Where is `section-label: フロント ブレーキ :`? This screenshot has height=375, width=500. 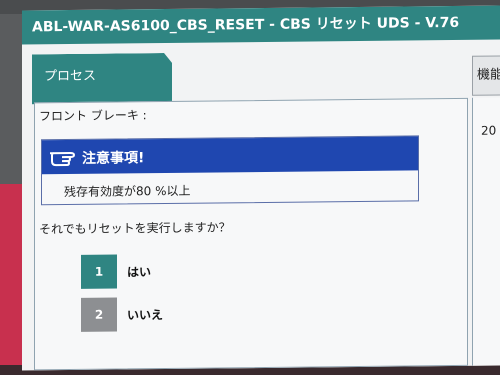
section-label: フロント ブレーキ : is located at coordinates (93, 116).